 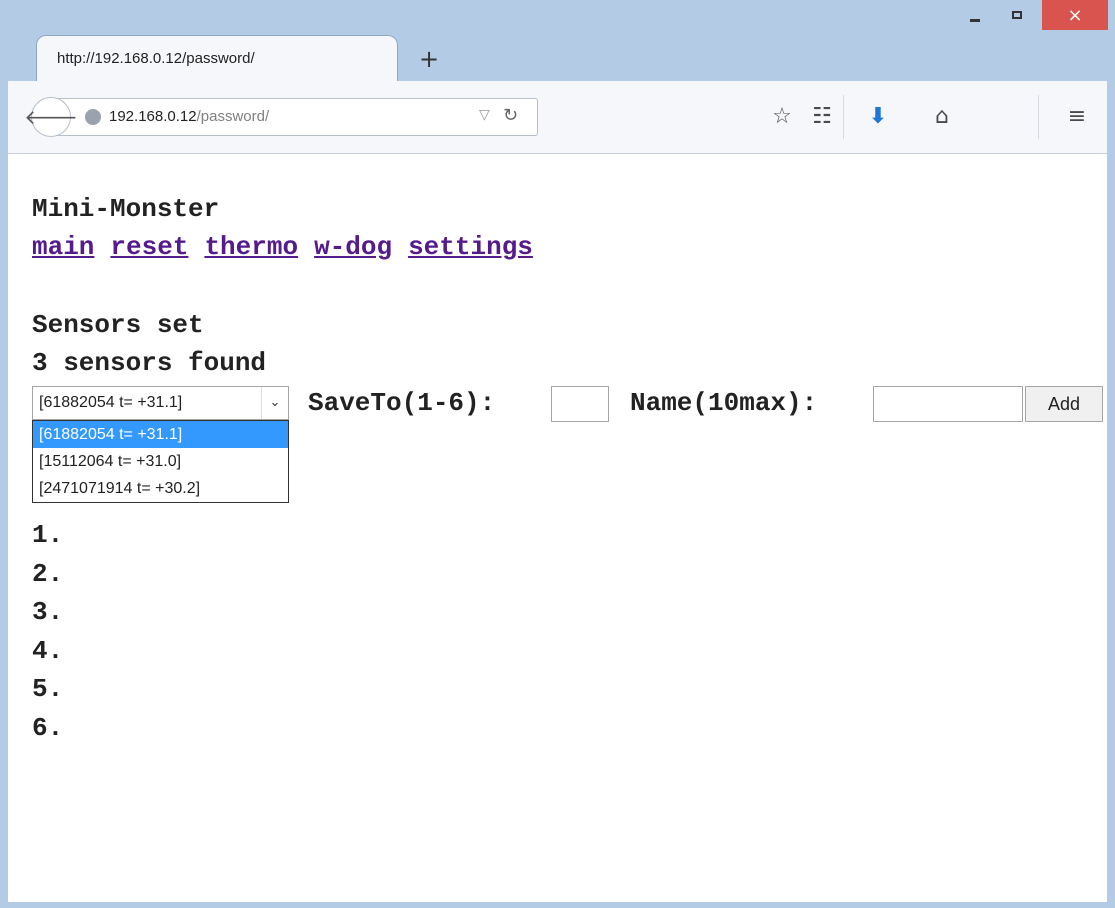 I want to click on nav-link-main: main, so click(x=63, y=247).